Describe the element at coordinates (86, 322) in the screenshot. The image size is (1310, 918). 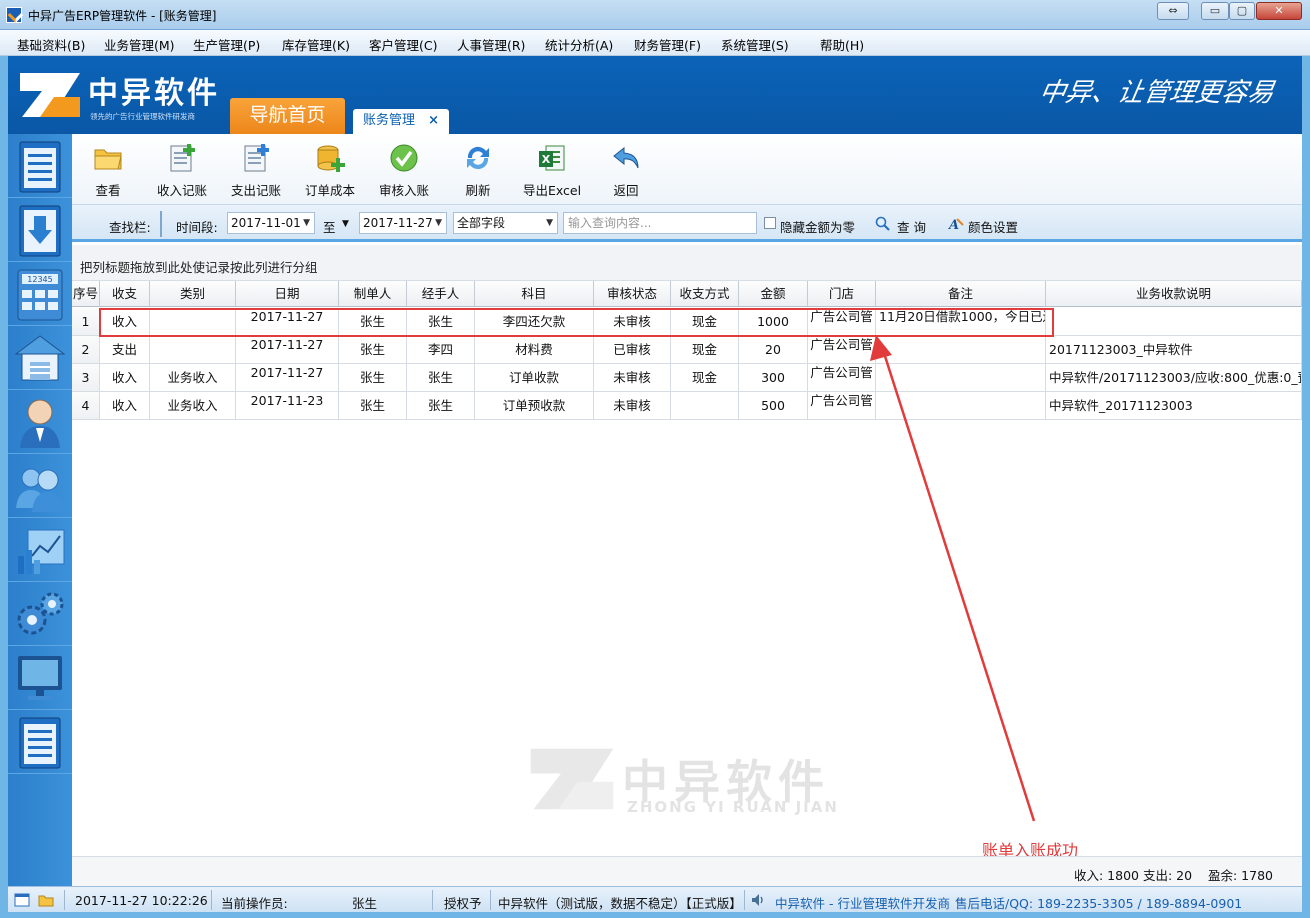
I see `row-number: 1` at that location.